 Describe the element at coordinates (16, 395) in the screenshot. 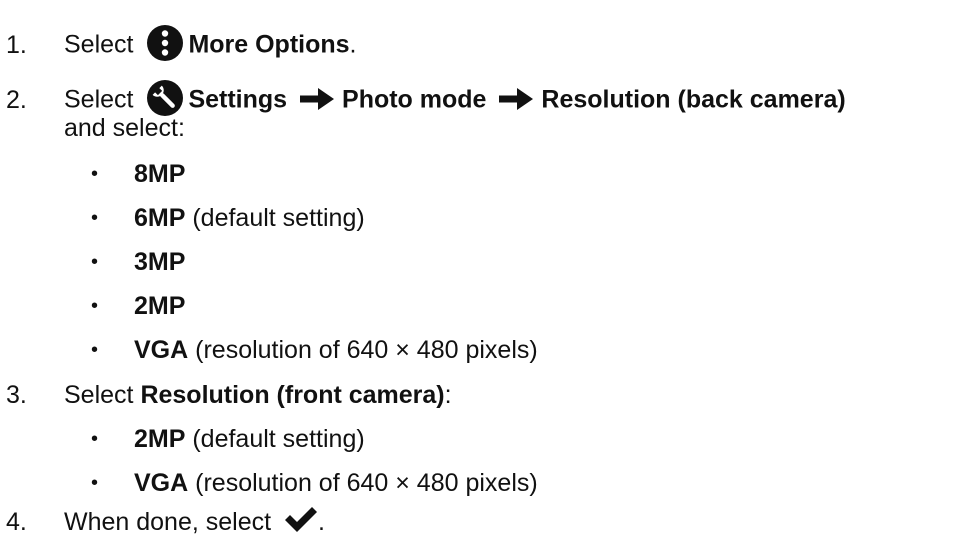

I see `step-number: 3.` at that location.